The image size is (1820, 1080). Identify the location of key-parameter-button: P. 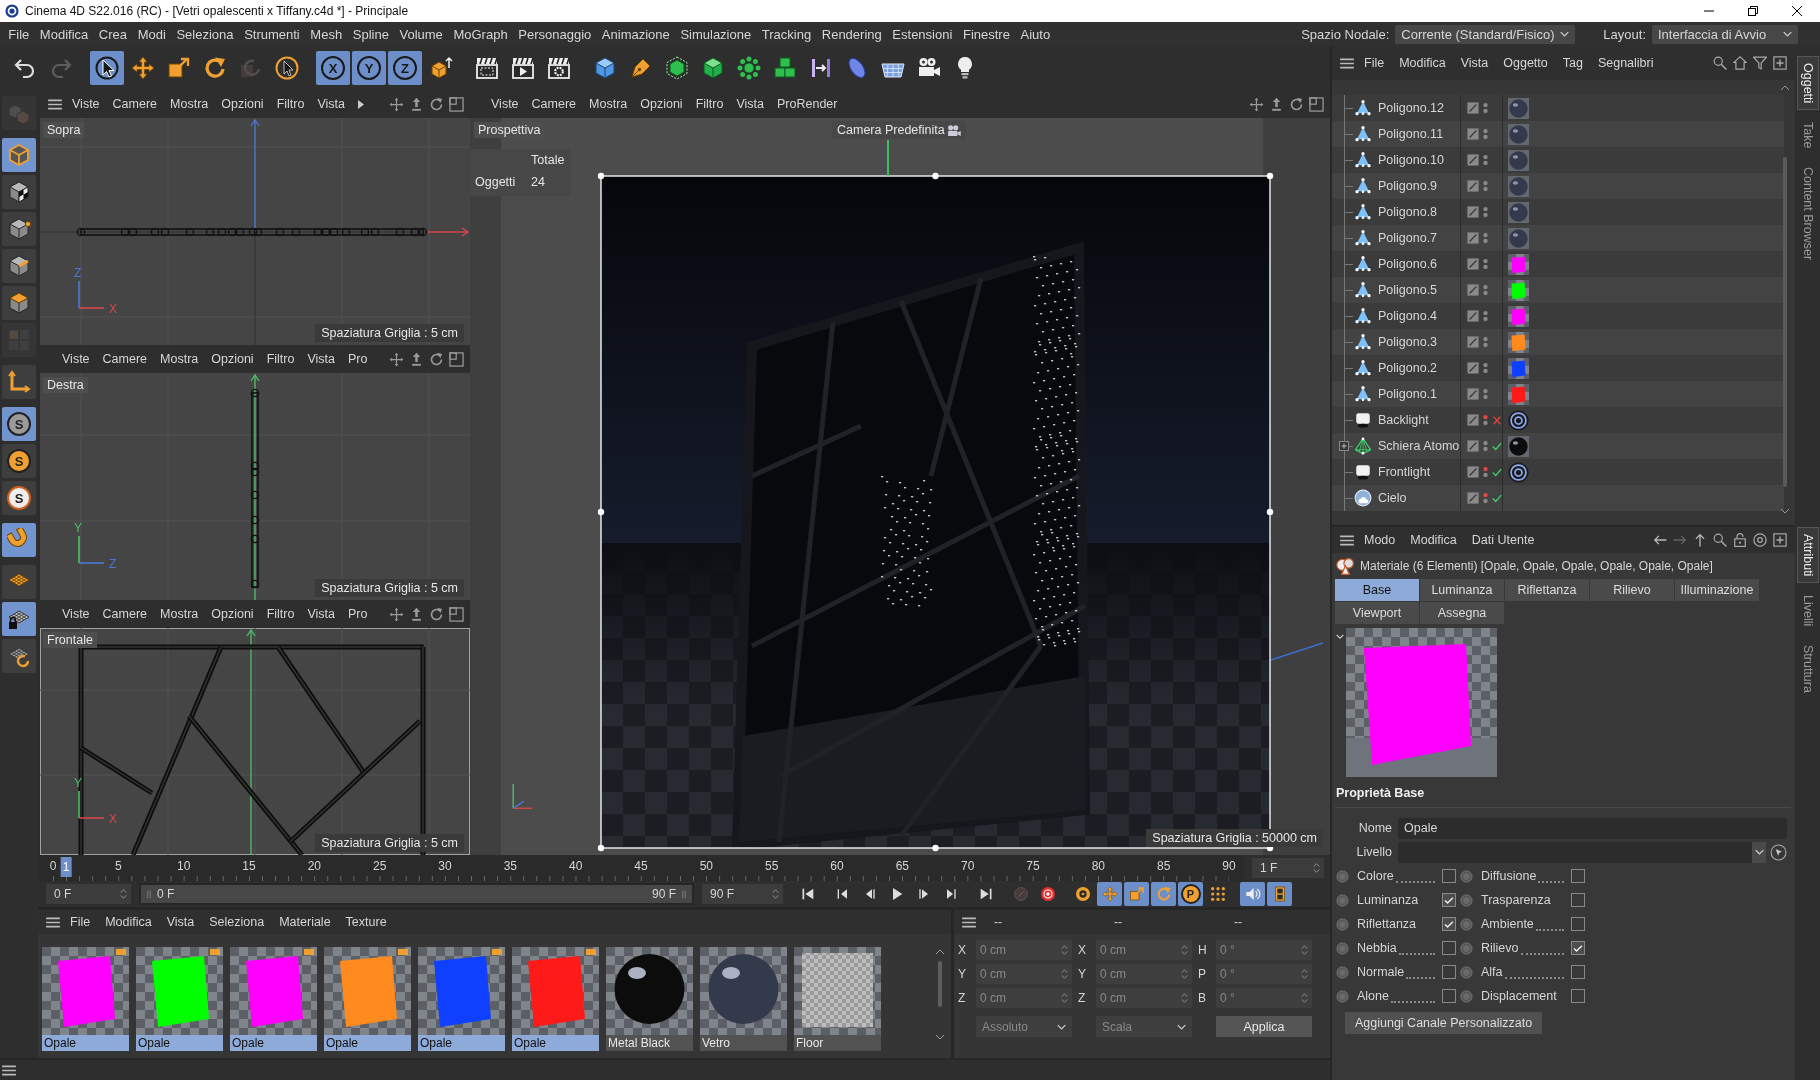
(1190, 894).